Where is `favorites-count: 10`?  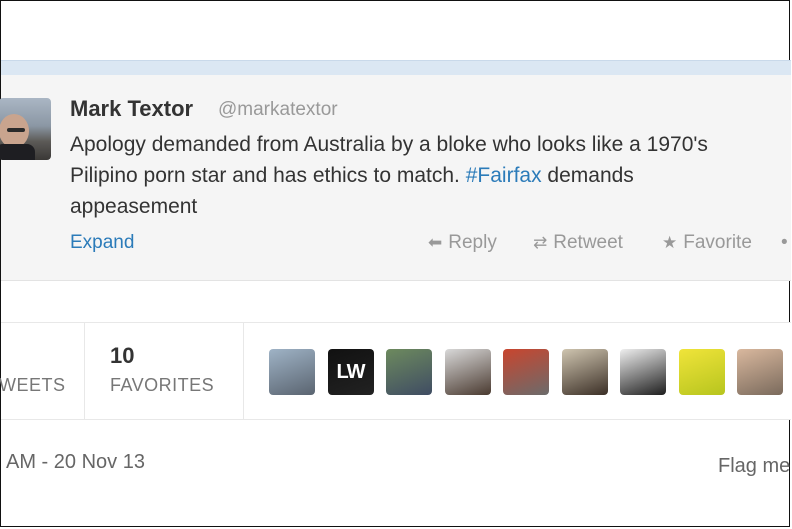 favorites-count: 10 is located at coordinates (122, 356).